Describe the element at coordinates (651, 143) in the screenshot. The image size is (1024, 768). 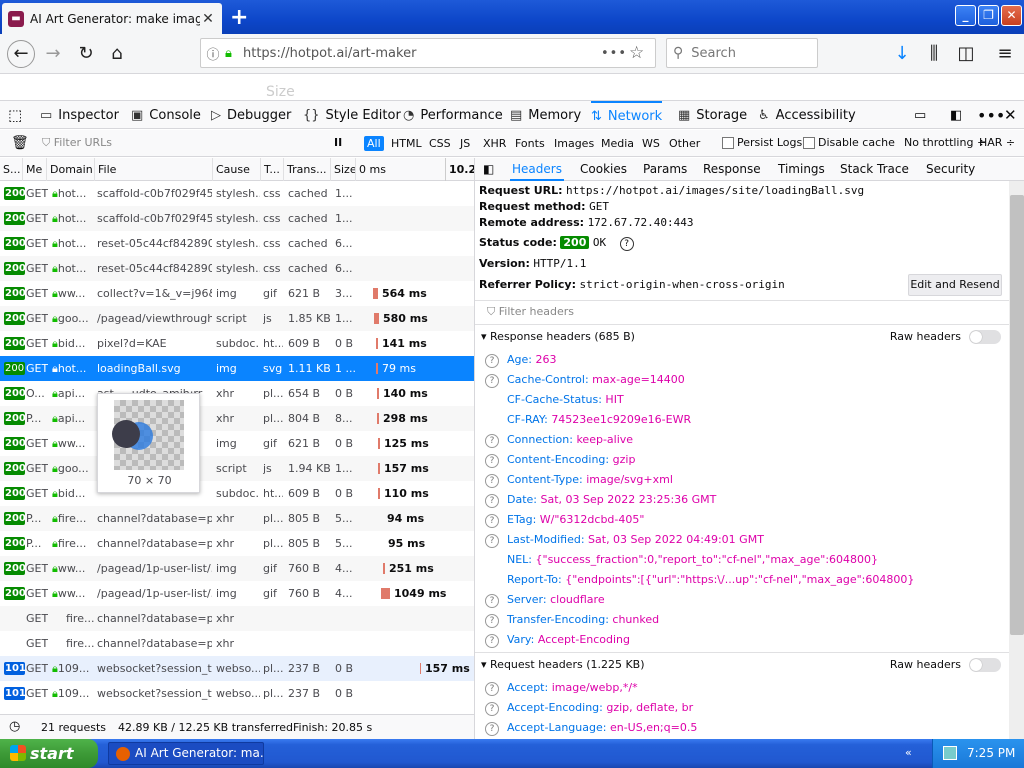
I see `filter-ws: WS` at that location.